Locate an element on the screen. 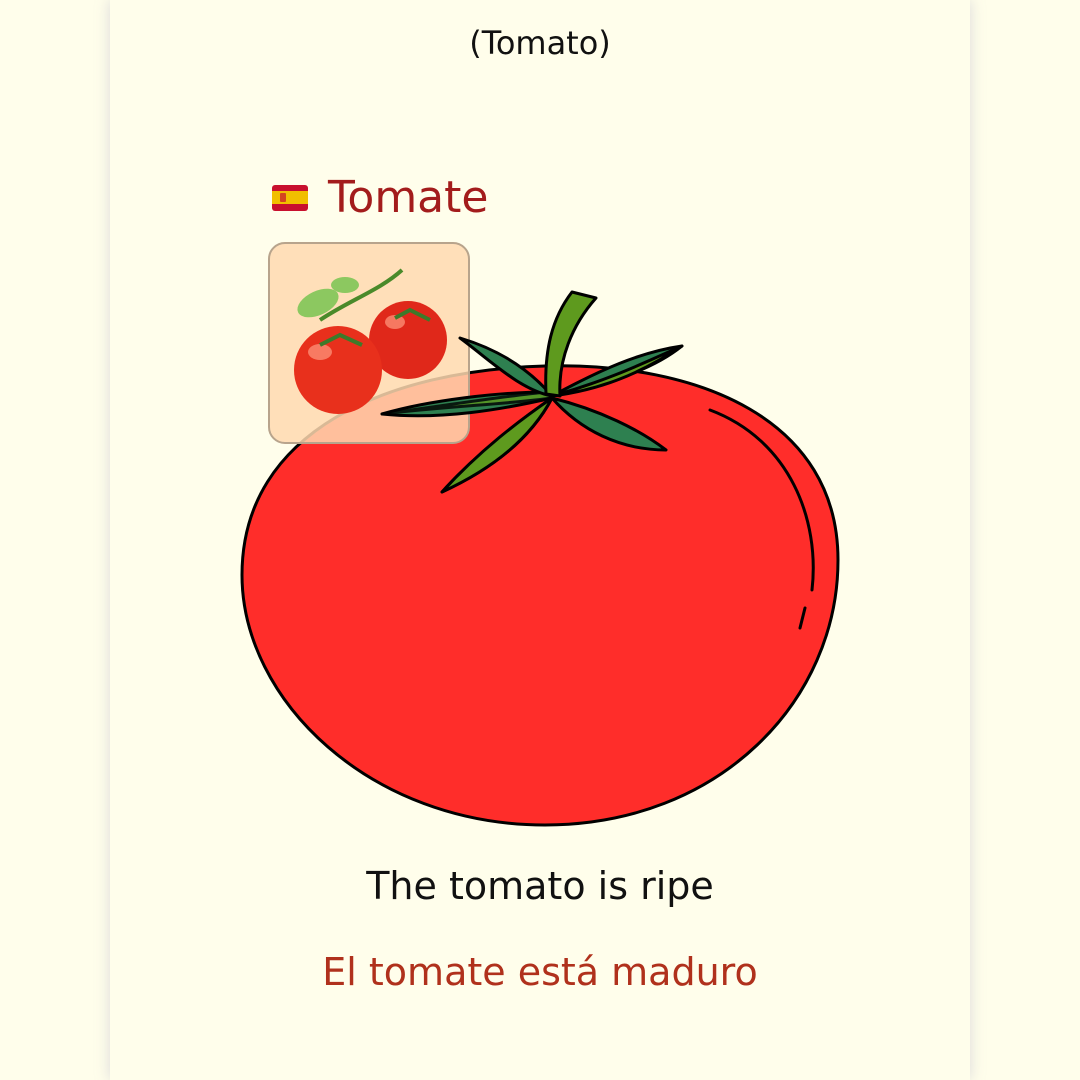 Image resolution: width=1080 pixels, height=1080 pixels. spanish-sentence: El tomate está maduro is located at coordinates (540, 972).